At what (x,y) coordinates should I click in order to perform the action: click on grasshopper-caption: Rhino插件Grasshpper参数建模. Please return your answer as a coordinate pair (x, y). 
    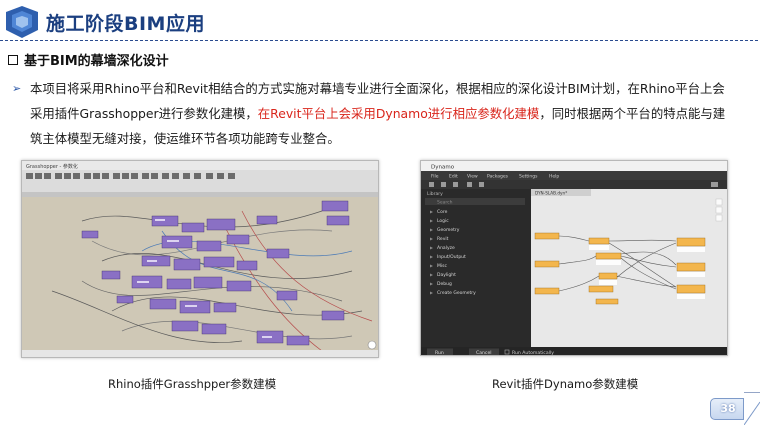
    Looking at the image, I should click on (192, 384).